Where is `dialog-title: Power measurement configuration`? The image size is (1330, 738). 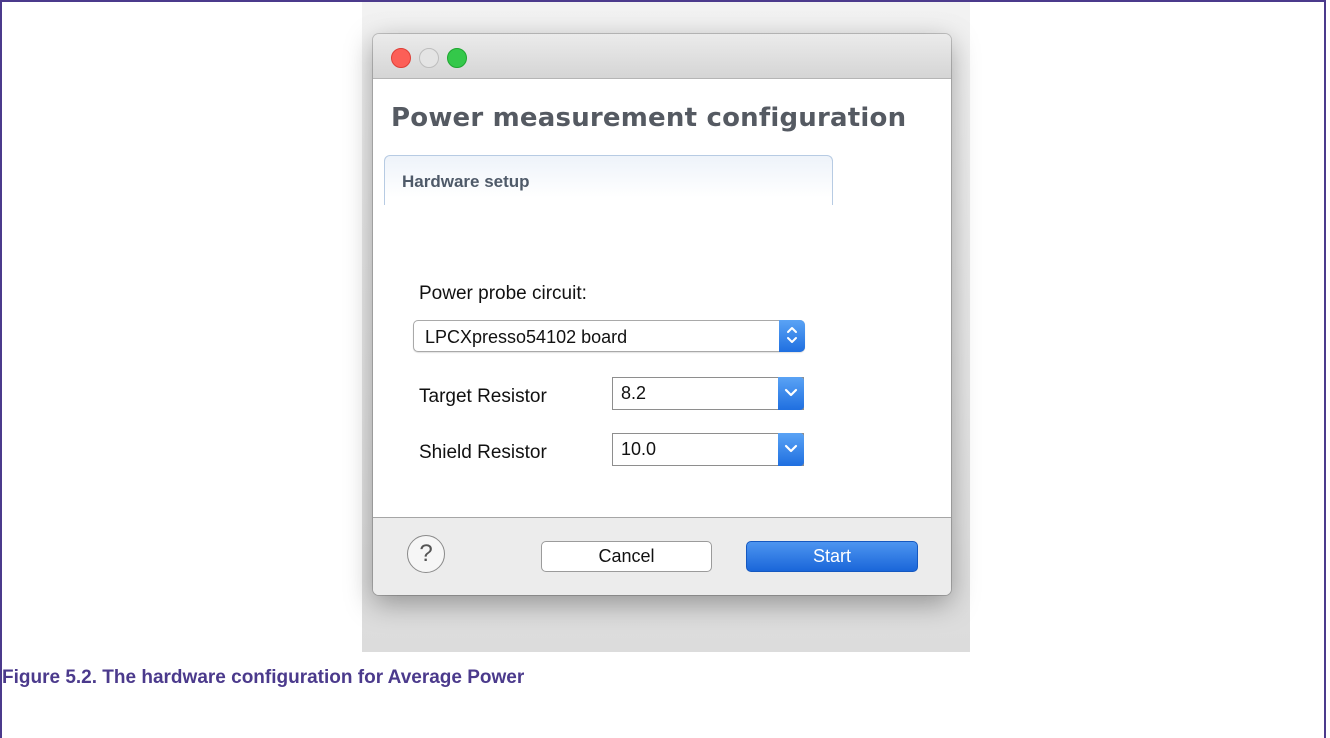
dialog-title: Power measurement configuration is located at coordinates (649, 118).